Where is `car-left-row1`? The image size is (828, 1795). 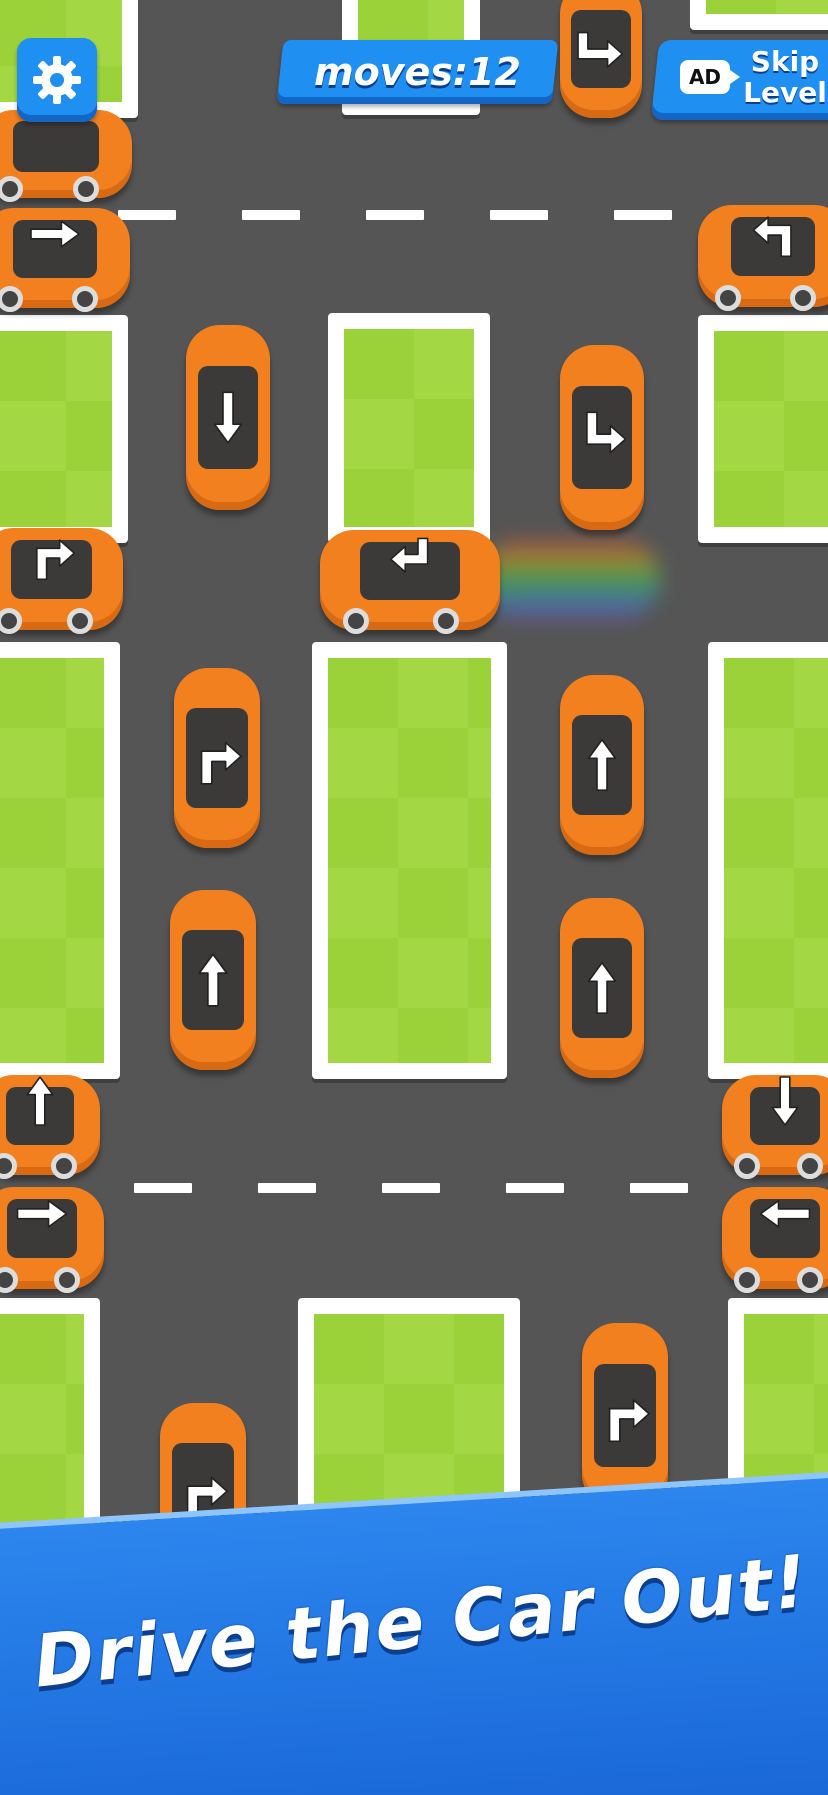 car-left-row1 is located at coordinates (66, 156).